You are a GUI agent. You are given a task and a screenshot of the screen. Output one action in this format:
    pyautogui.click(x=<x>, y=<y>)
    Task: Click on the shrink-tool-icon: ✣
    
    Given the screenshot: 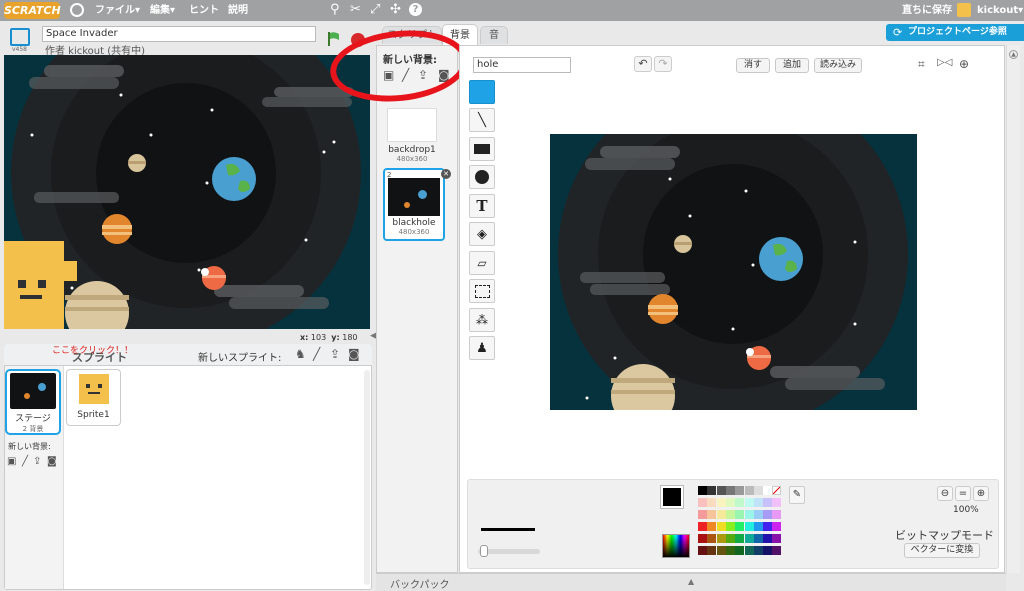 What is the action you would take?
    pyautogui.click(x=395, y=9)
    